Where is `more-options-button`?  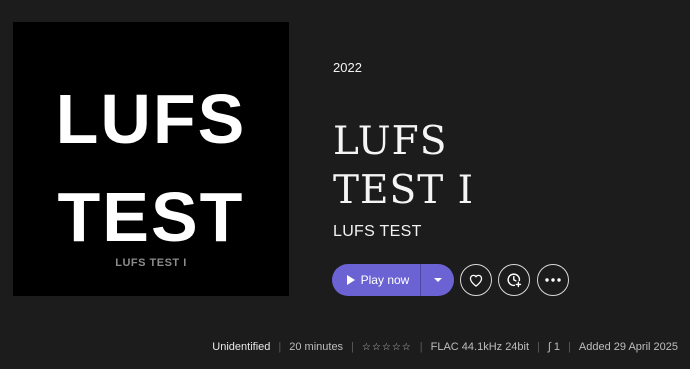
more-options-button is located at coordinates (553, 280).